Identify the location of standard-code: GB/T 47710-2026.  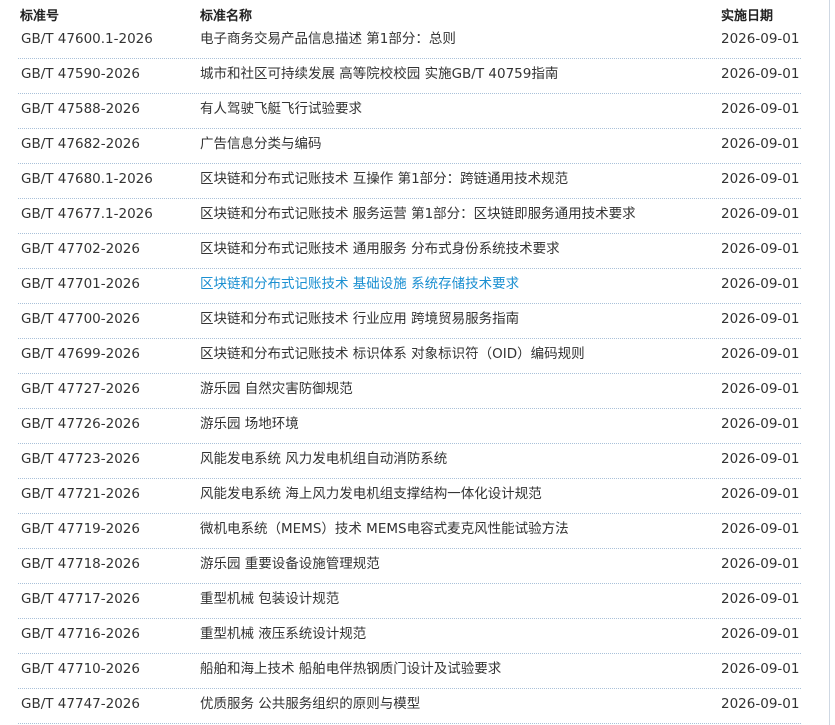
(80, 669).